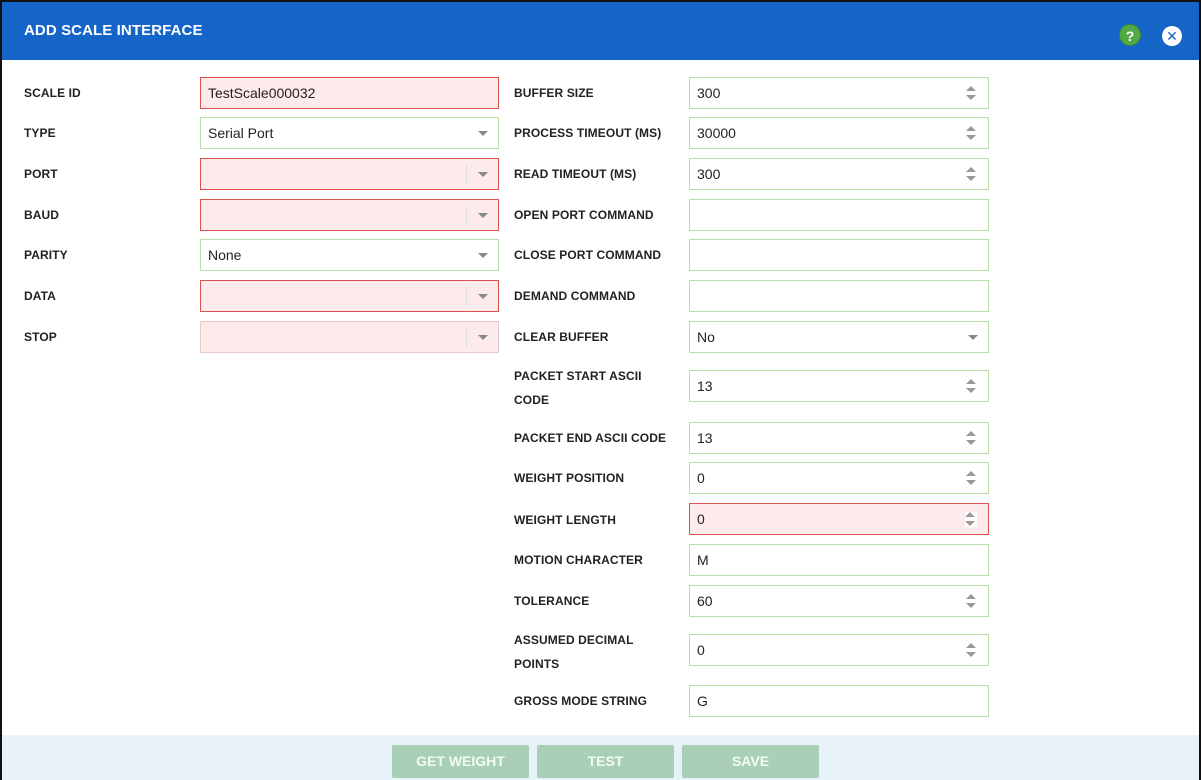 Image resolution: width=1201 pixels, height=780 pixels. What do you see at coordinates (705, 386) in the screenshot?
I see `packet-start-value: 13` at bounding box center [705, 386].